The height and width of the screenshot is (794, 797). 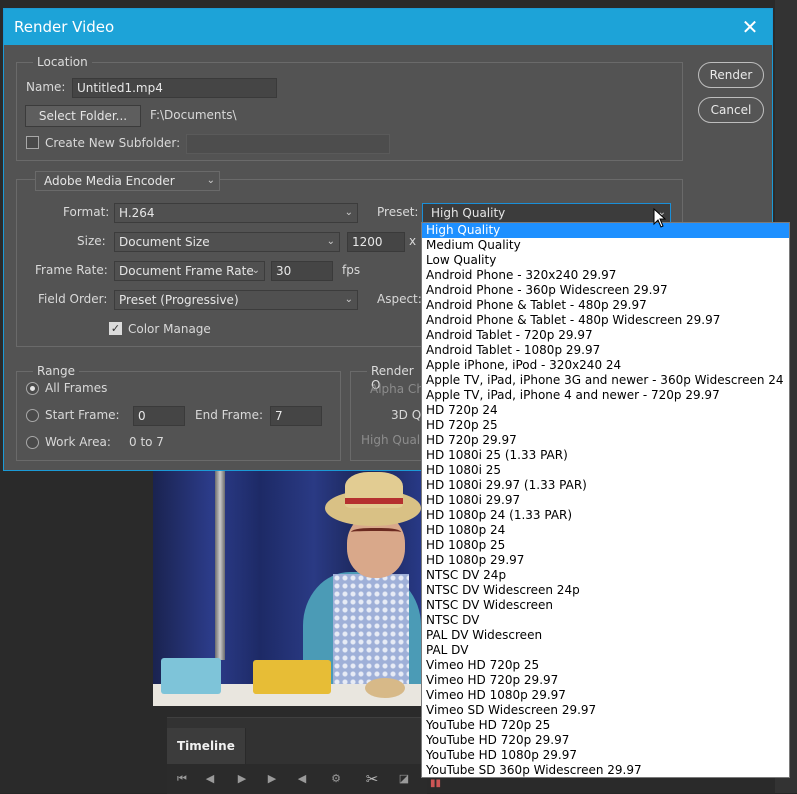 What do you see at coordinates (605, 545) in the screenshot?
I see `preset-option: HD 1080p 25` at bounding box center [605, 545].